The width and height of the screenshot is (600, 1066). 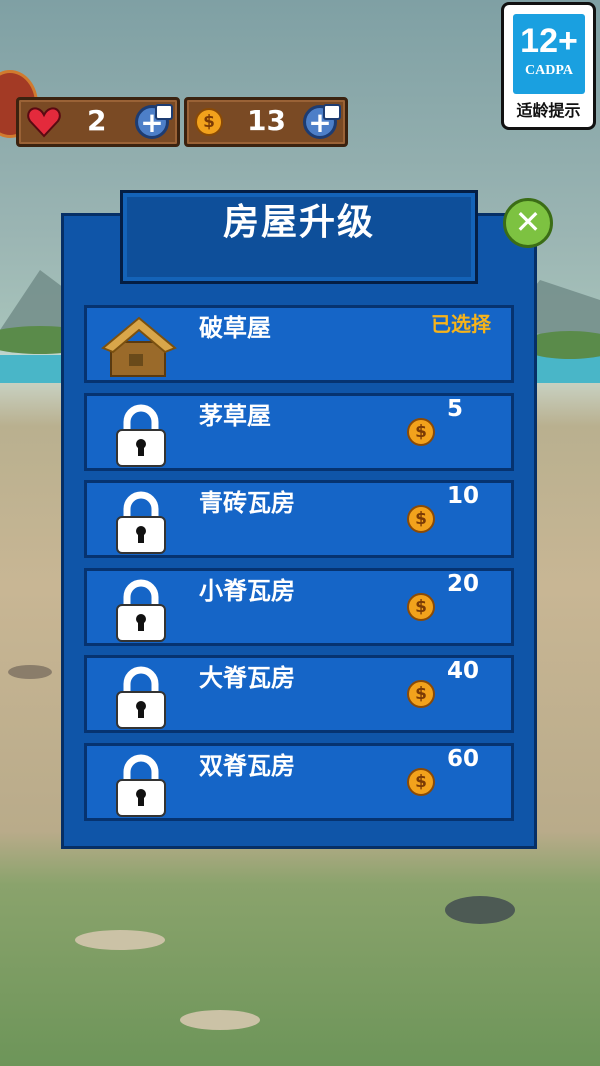 What do you see at coordinates (154, 121) in the screenshot?
I see `add-lives-button: +` at bounding box center [154, 121].